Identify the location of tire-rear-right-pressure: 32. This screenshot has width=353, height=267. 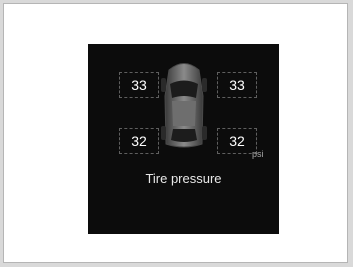
(237, 141).